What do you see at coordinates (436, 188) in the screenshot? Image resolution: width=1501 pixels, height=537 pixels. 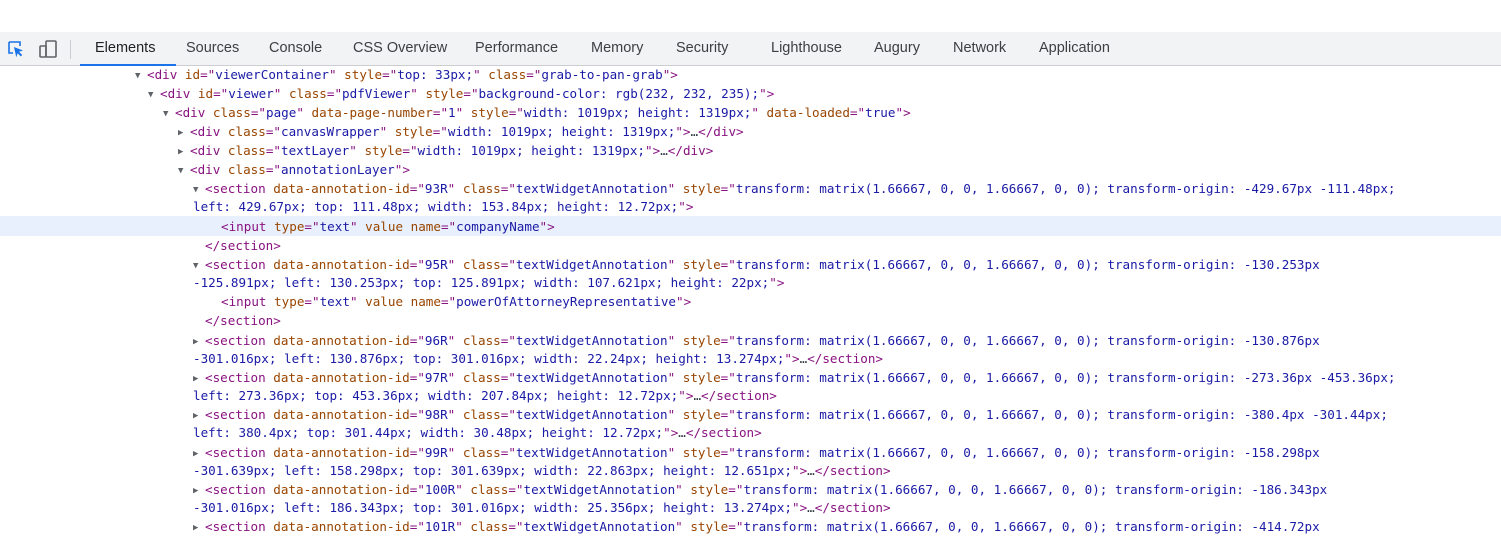 I see `dom-token: 93R` at bounding box center [436, 188].